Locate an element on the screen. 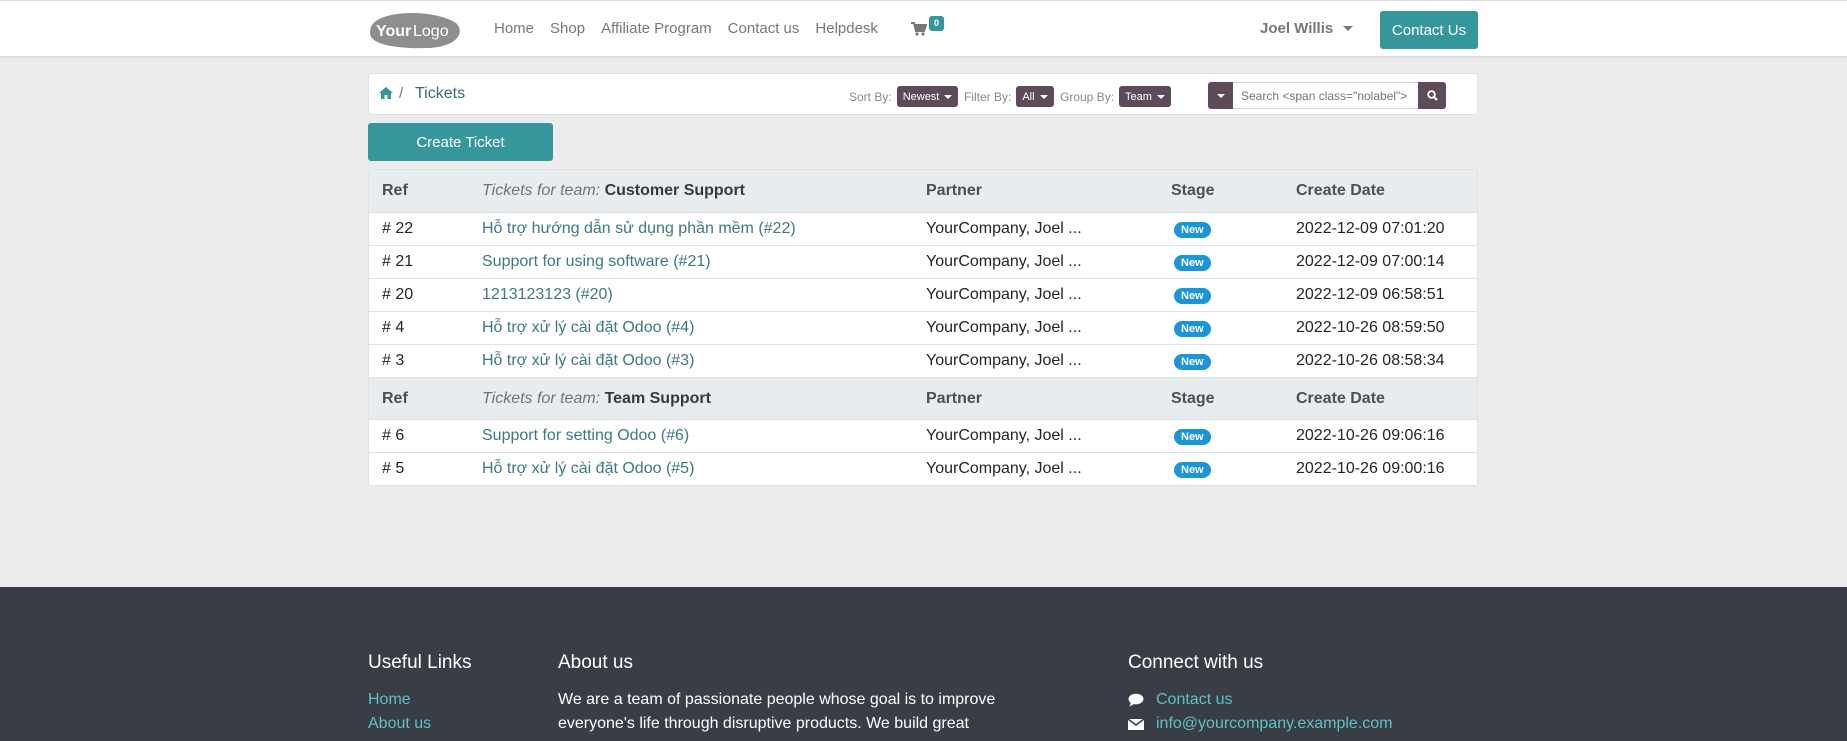  ticket-link: Support for using software (#21) is located at coordinates (596, 261).